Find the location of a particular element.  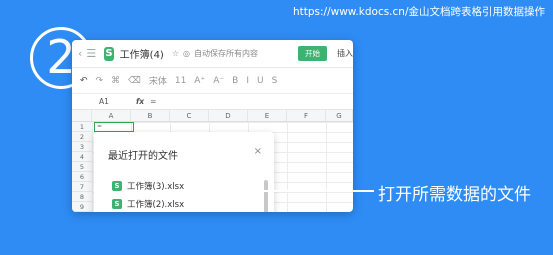

source-url: https://www.kdocs.cn/金山文档跨表格引用数据操作 is located at coordinates (419, 12).